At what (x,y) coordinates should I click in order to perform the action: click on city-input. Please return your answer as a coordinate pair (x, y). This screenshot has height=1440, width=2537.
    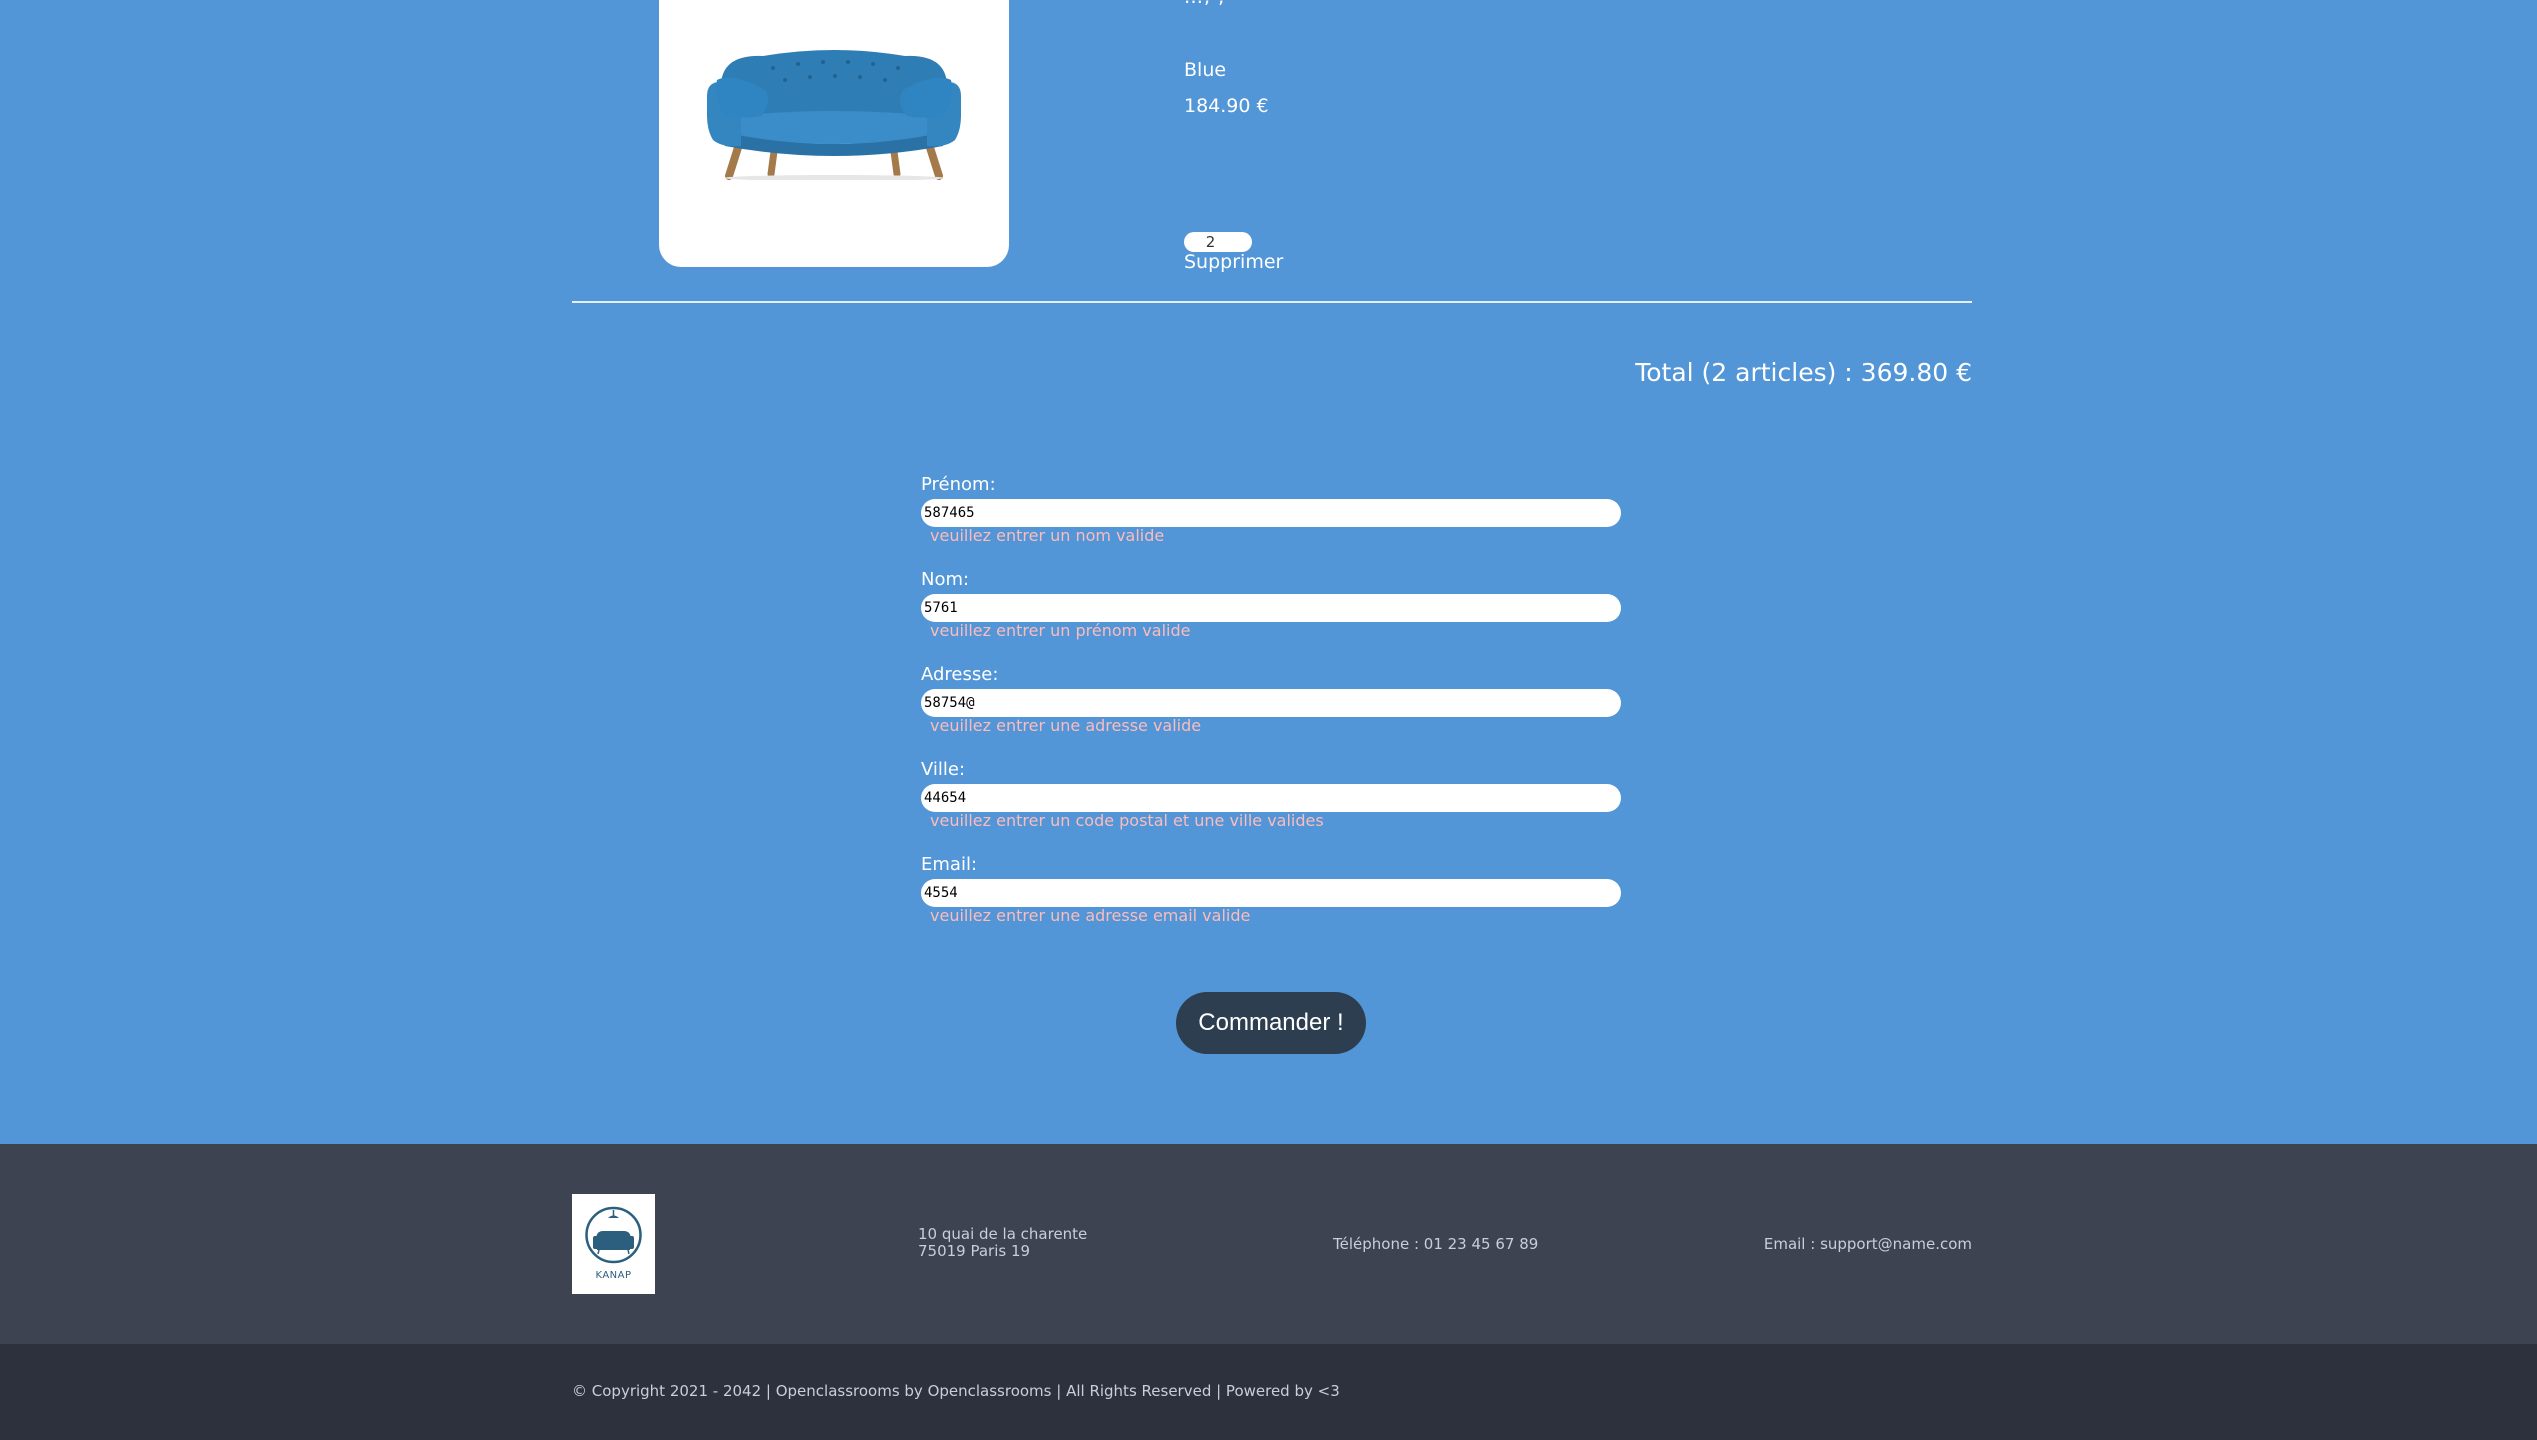
    Looking at the image, I should click on (1271, 798).